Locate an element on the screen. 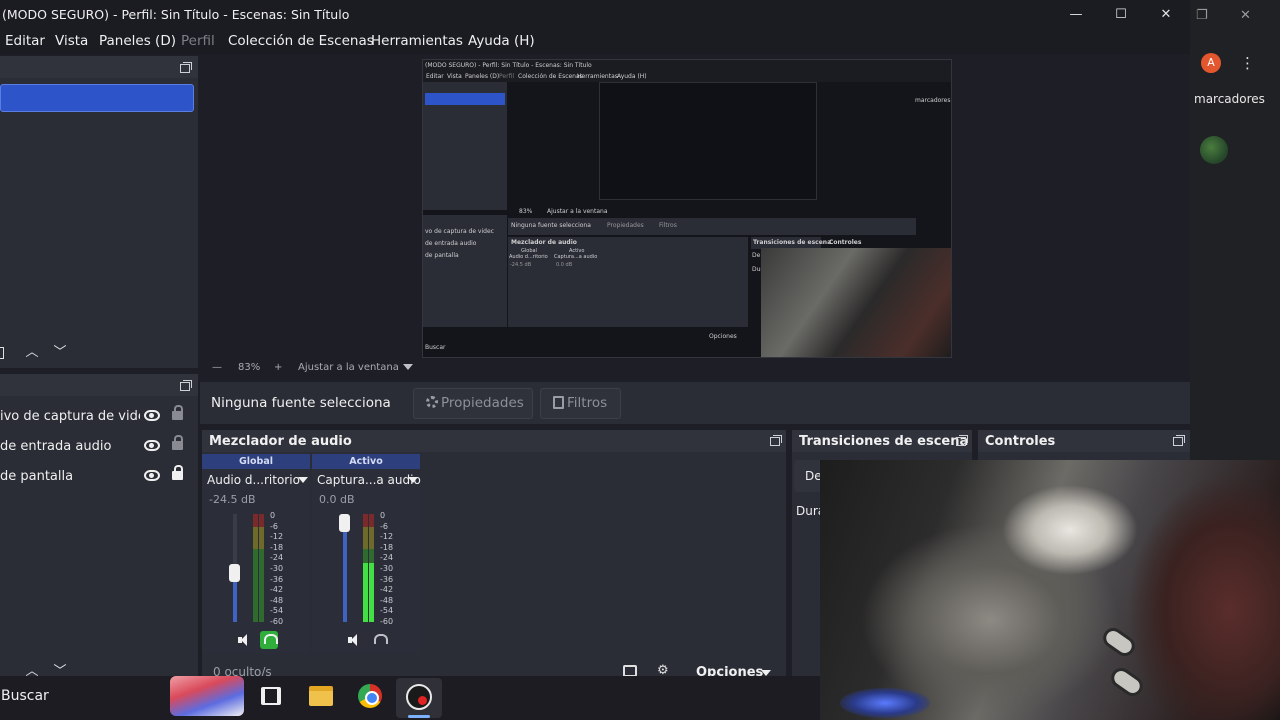 This screenshot has height=720, width=1280. globe-icon is located at coordinates (1214, 150).